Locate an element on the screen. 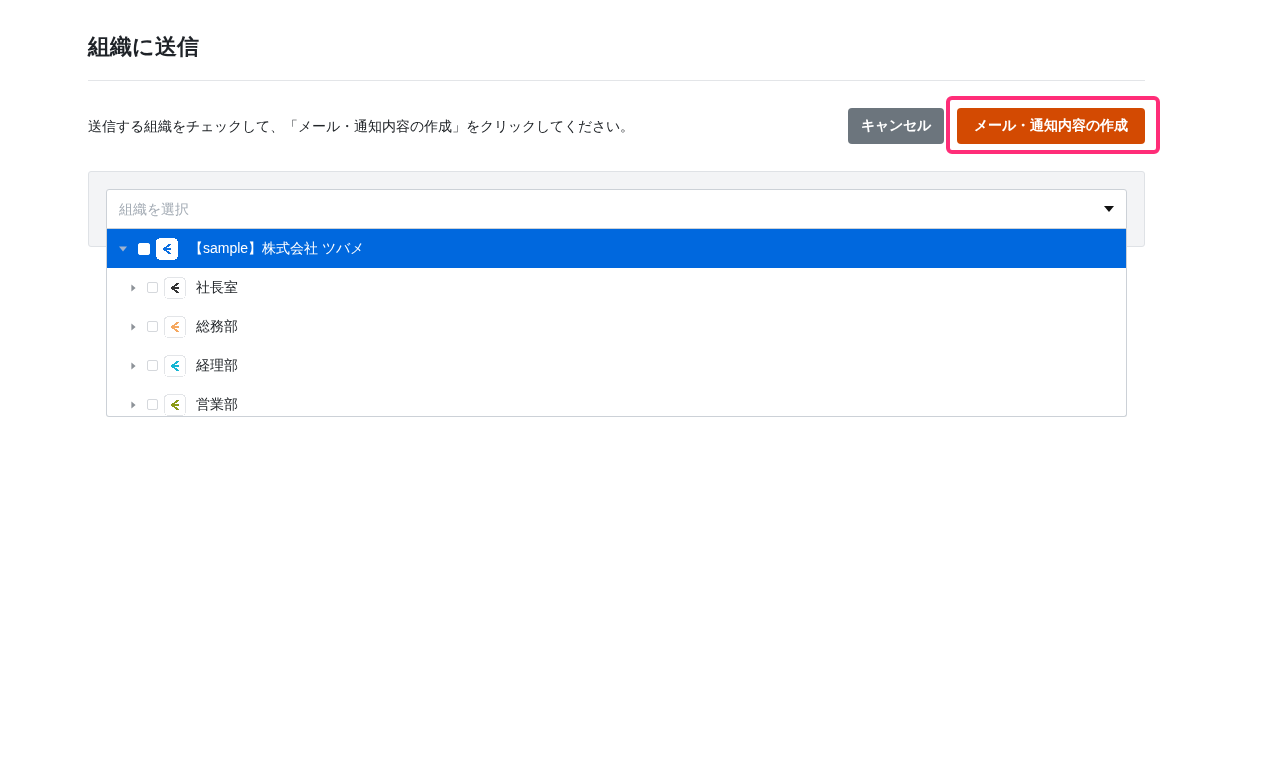  tree-item: 社長室 is located at coordinates (616, 287).